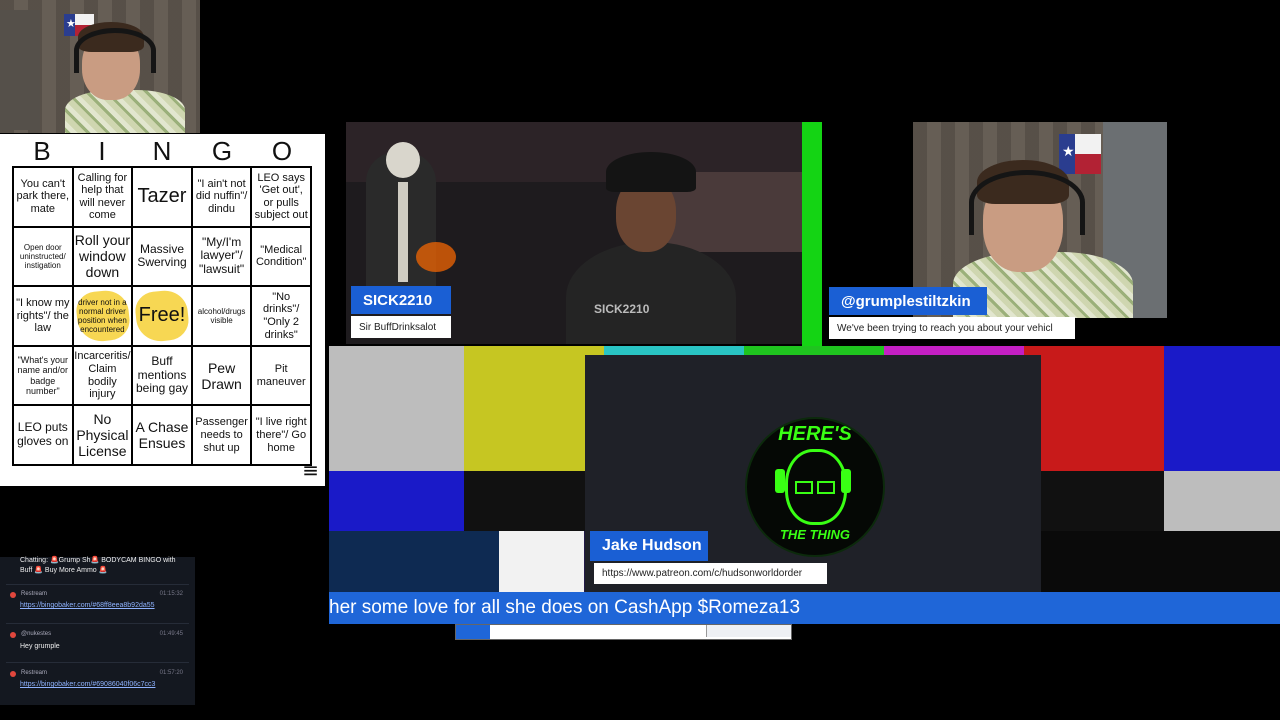  I want to click on bingo-cell: Pew Drawn, so click(221, 375).